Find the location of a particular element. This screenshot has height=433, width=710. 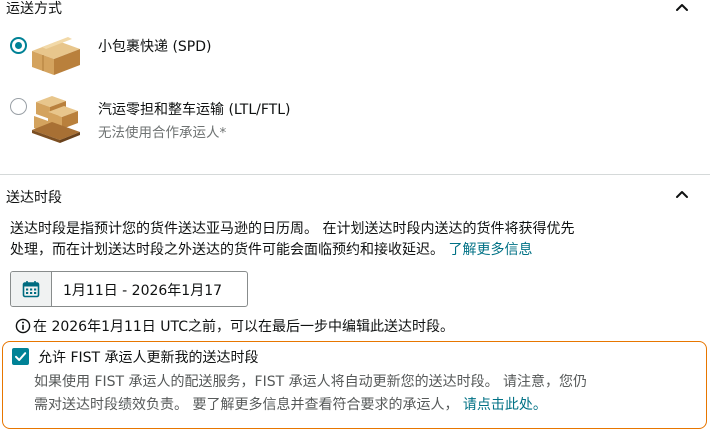

ltl-ftl-option-sublabel: 无法使用合作承运人* is located at coordinates (162, 133).